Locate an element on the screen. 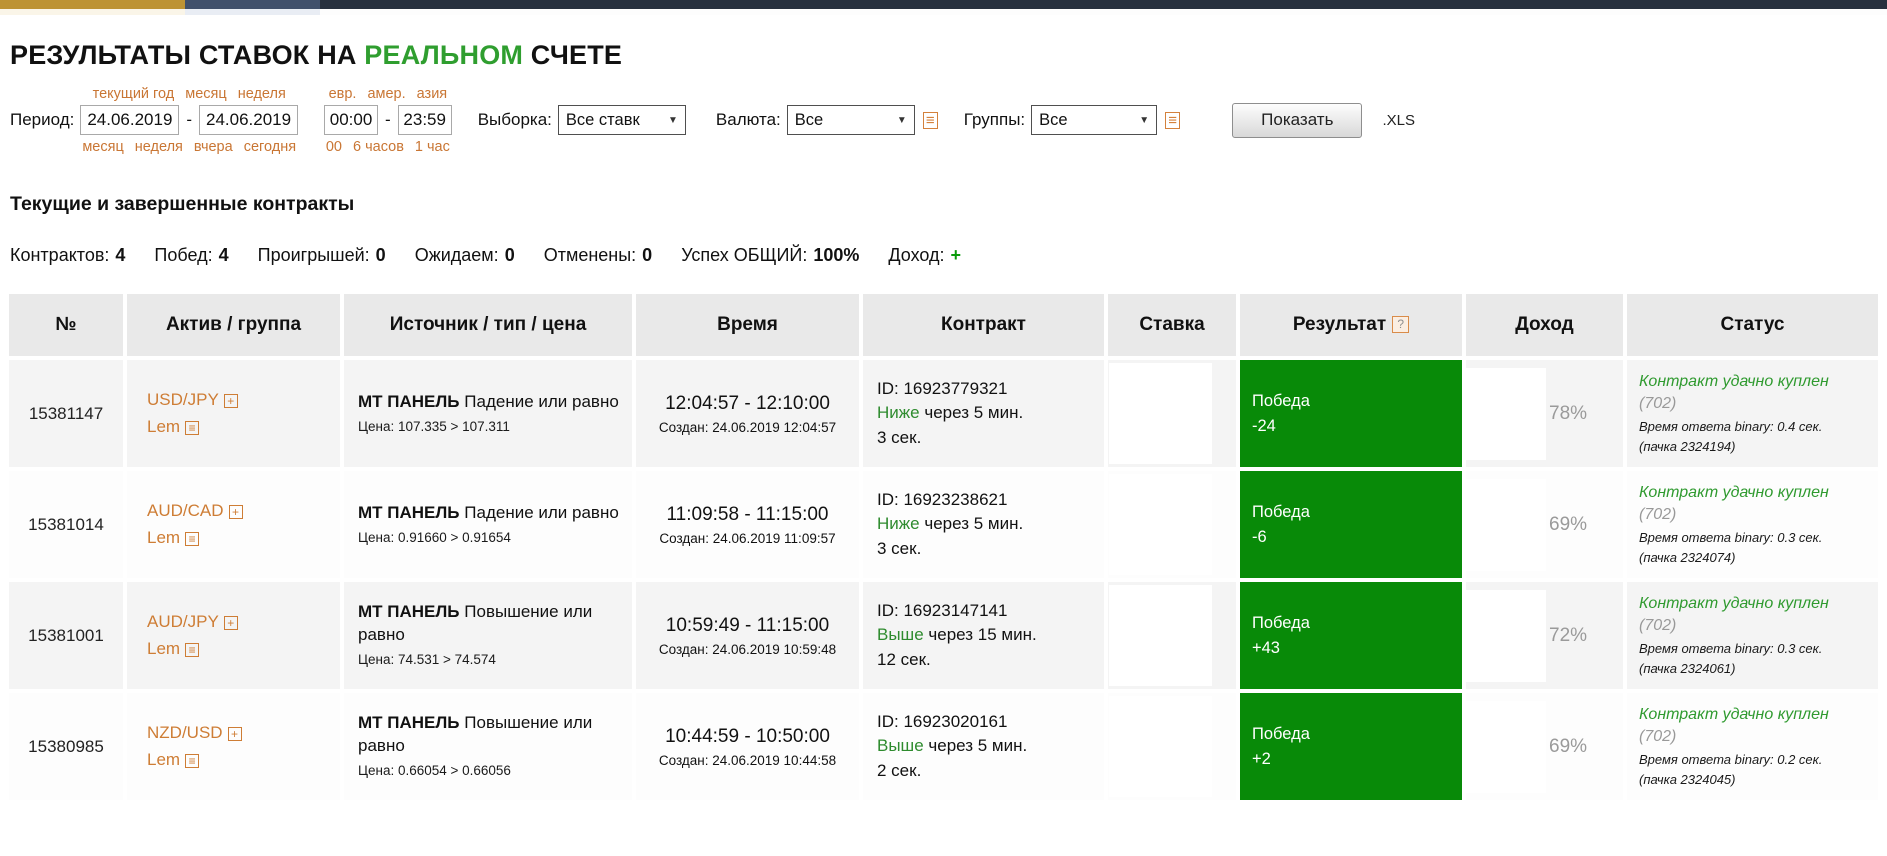 The width and height of the screenshot is (1887, 856). contract-number: 15381014 is located at coordinates (66, 524).